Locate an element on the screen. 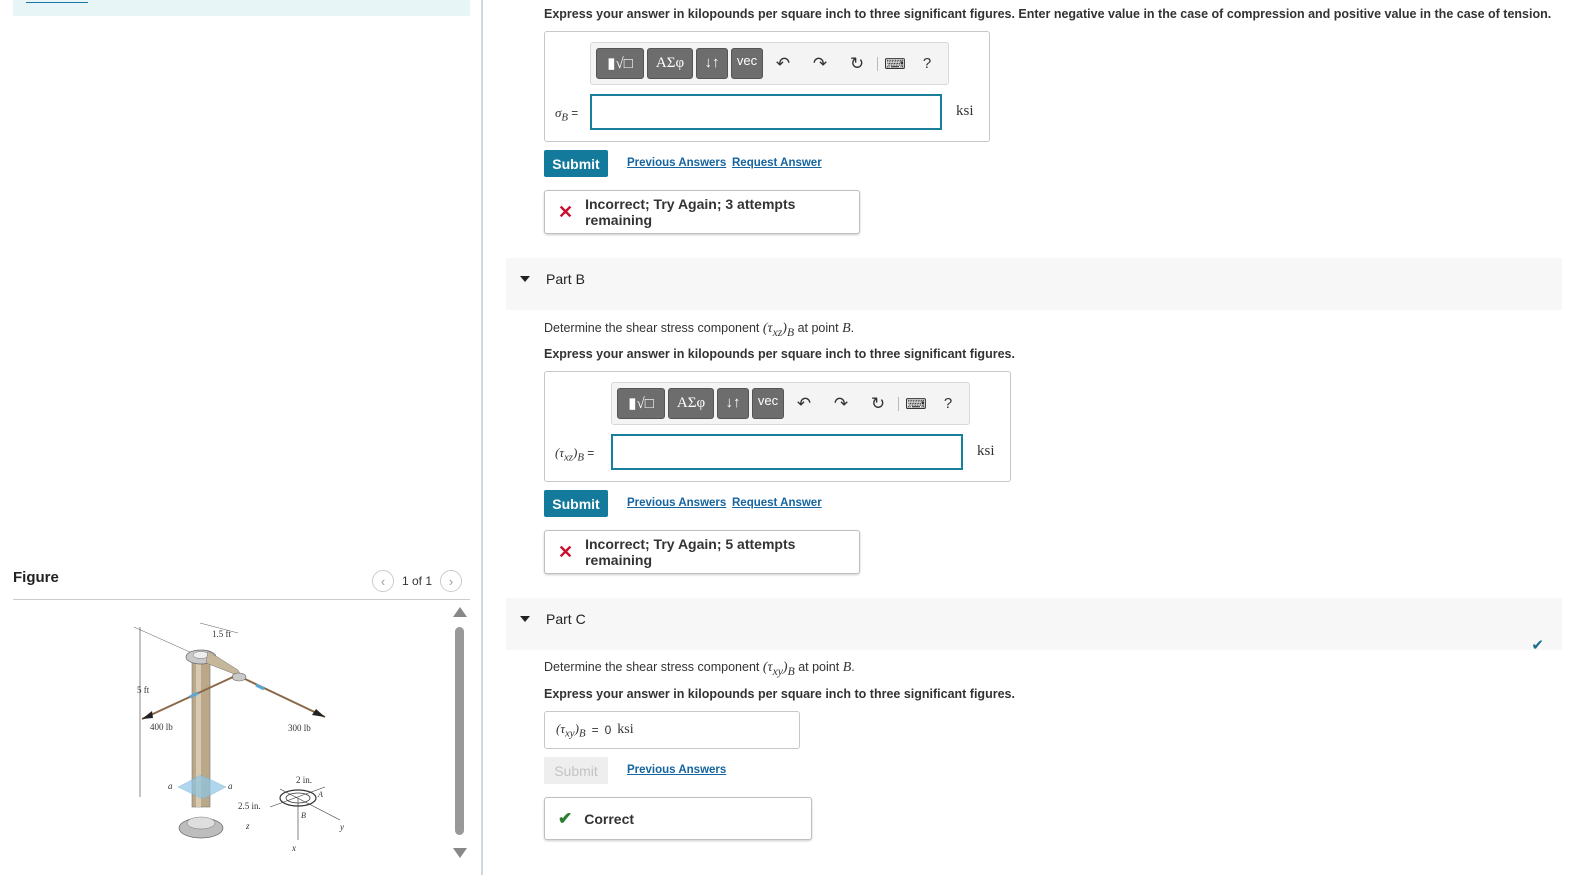  point-a-label: A is located at coordinates (320, 794).